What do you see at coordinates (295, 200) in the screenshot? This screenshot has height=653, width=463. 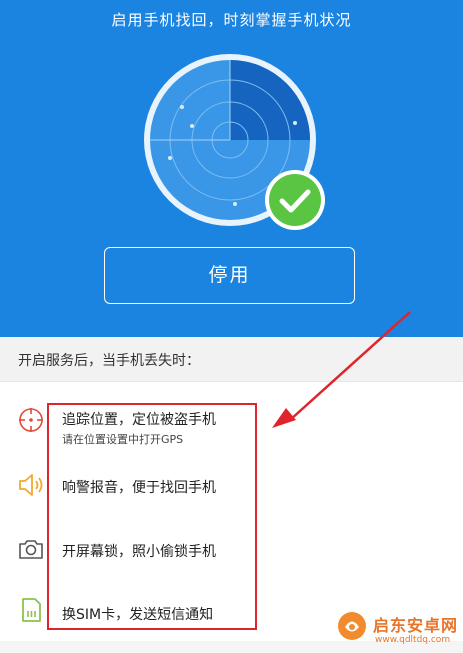 I see `check-circle-icon` at bounding box center [295, 200].